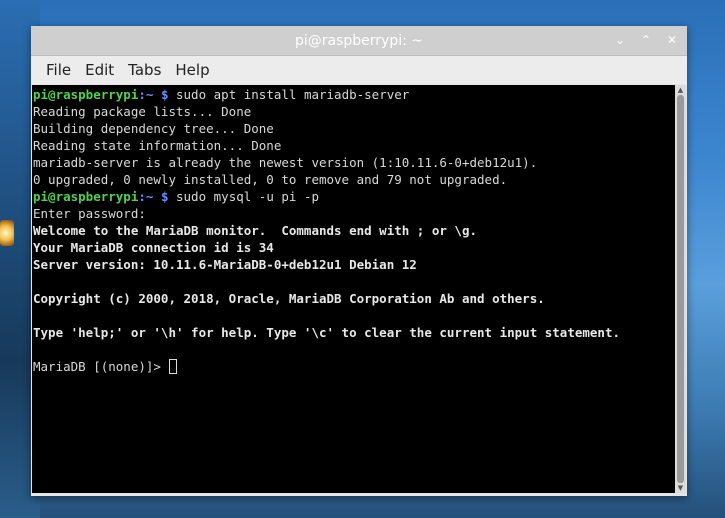 The height and width of the screenshot is (518, 725). I want to click on scroll-down-icon: ▼, so click(680, 488).